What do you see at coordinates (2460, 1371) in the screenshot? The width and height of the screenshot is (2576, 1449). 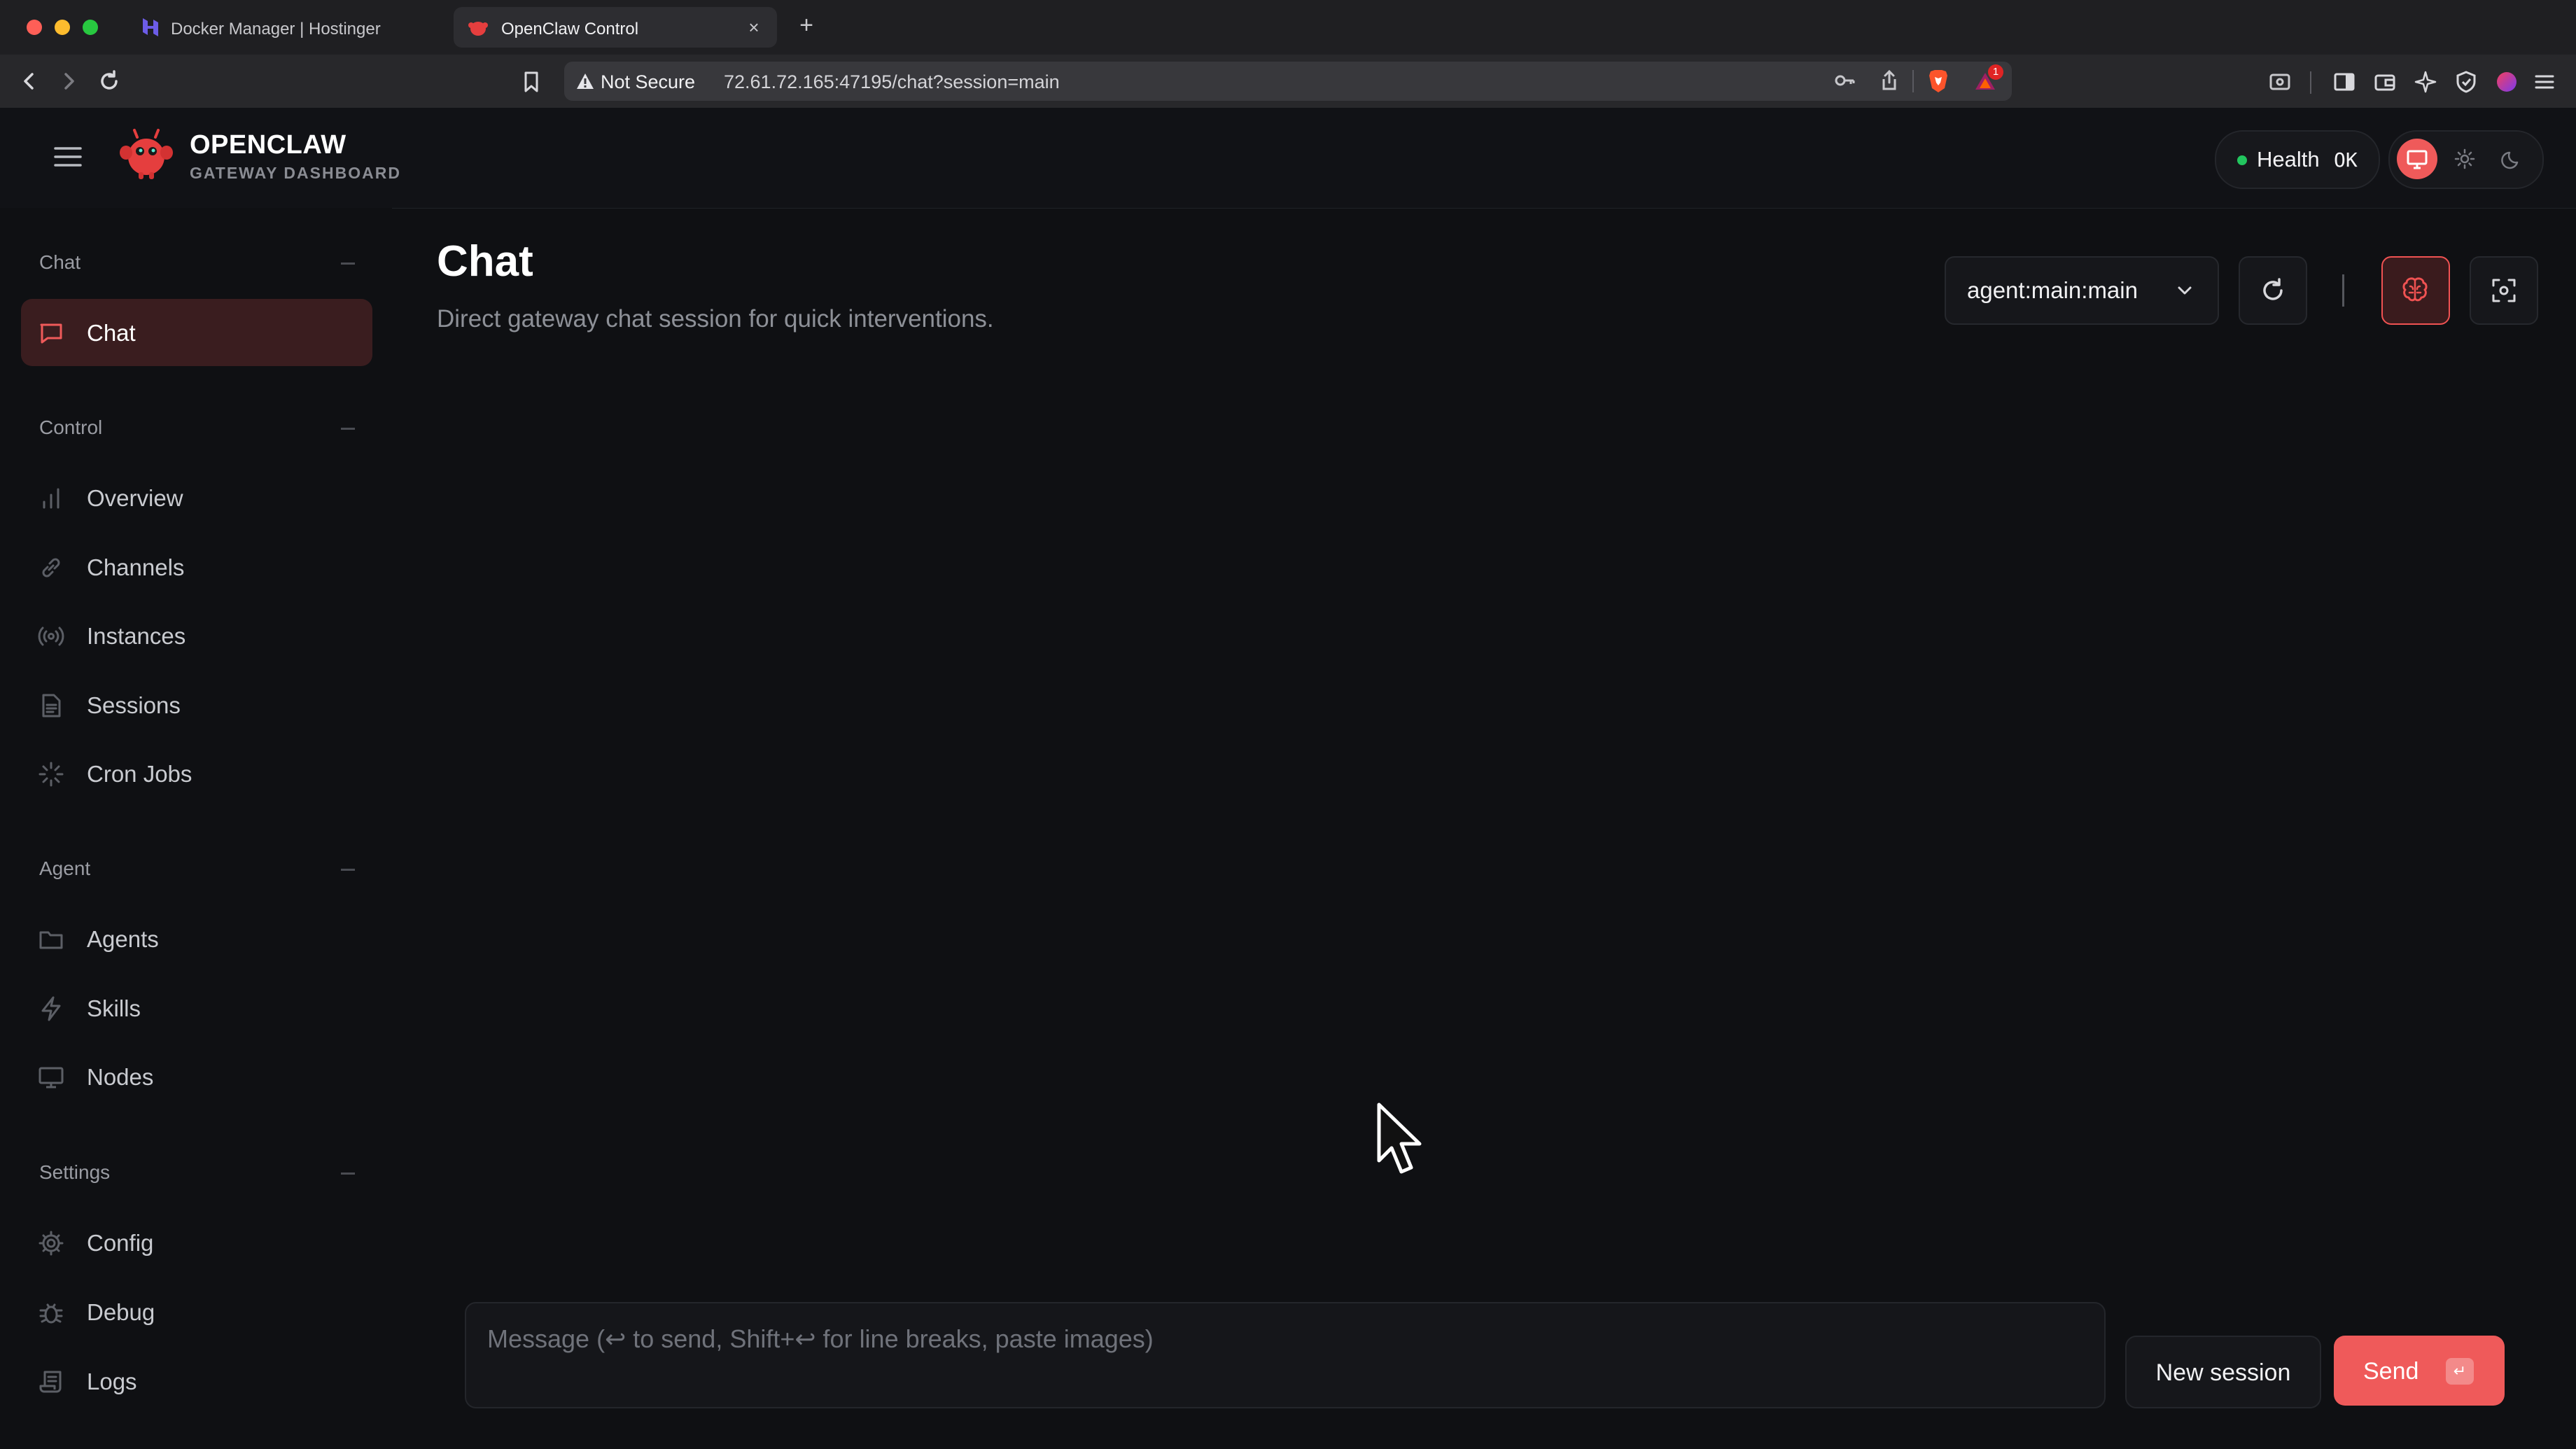 I see `enter-key-icon: ↵` at bounding box center [2460, 1371].